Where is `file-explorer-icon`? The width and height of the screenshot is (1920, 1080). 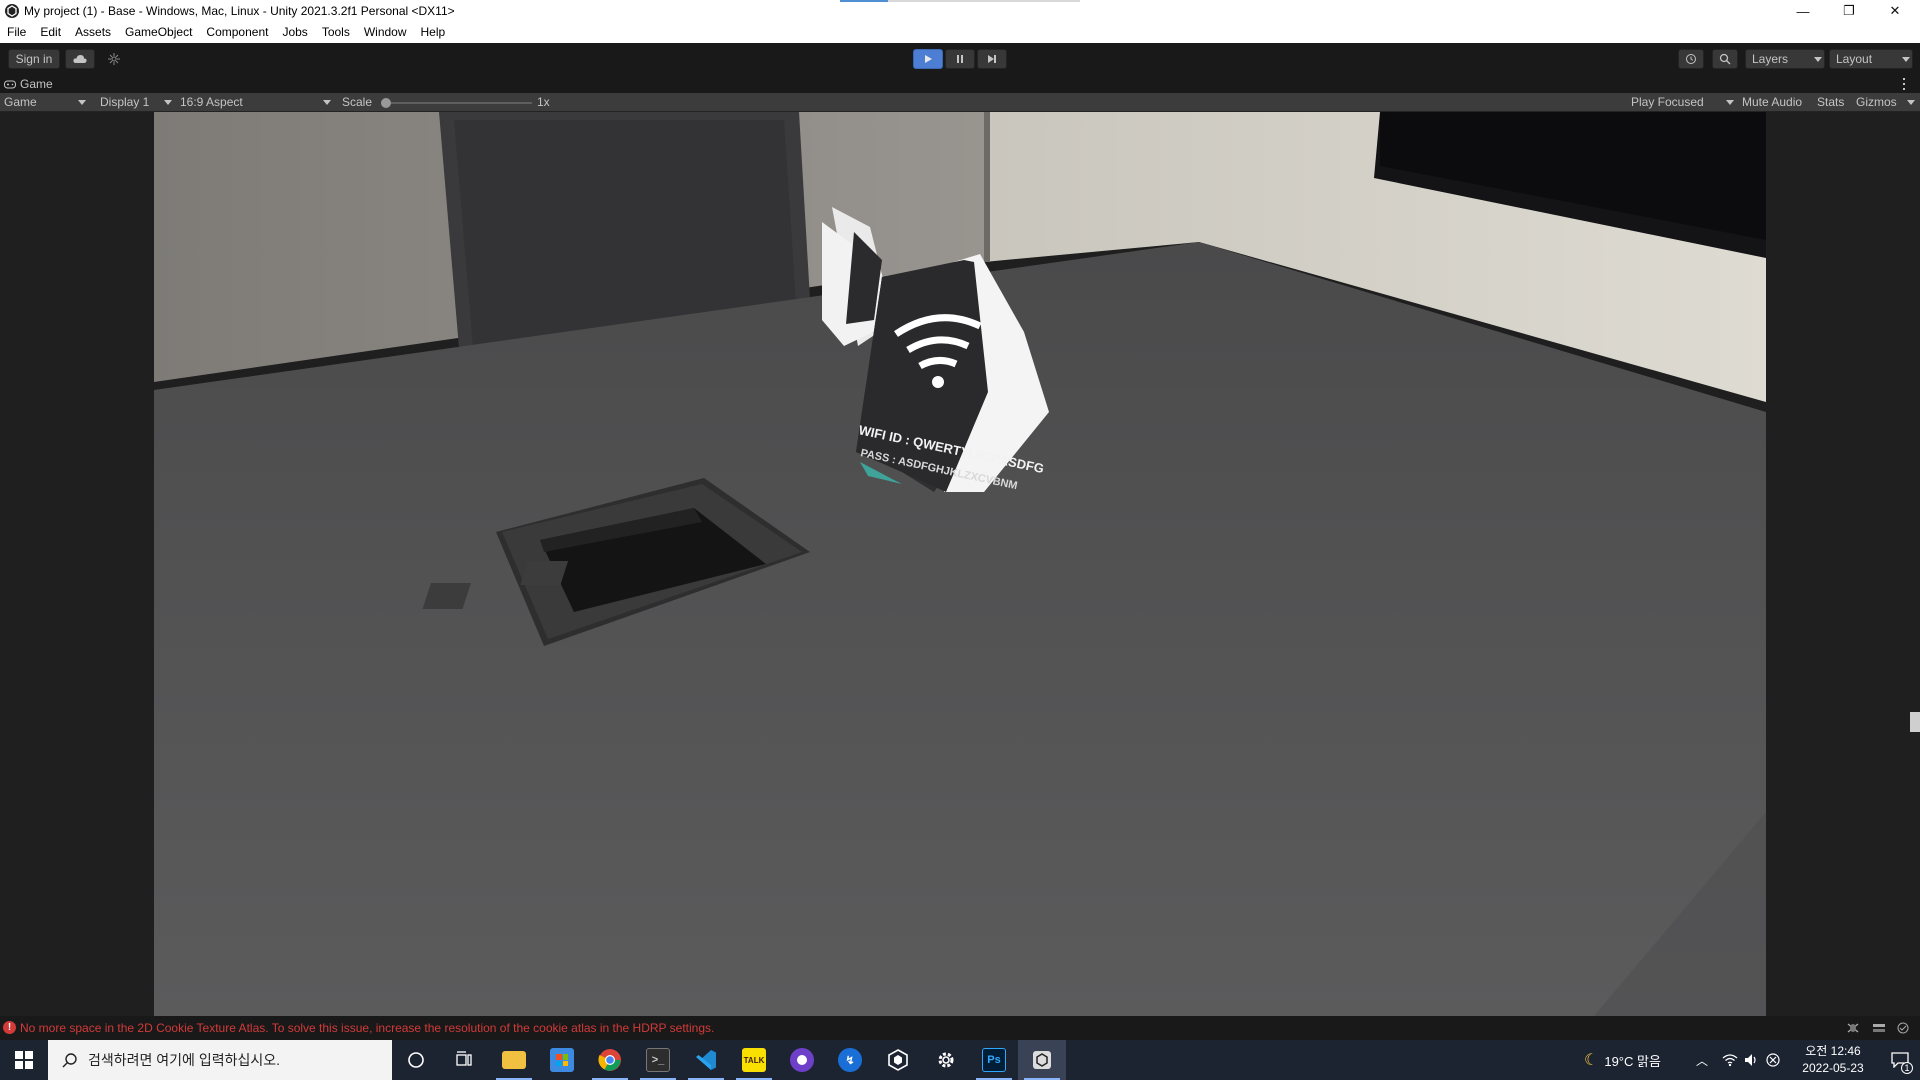 file-explorer-icon is located at coordinates (514, 1060).